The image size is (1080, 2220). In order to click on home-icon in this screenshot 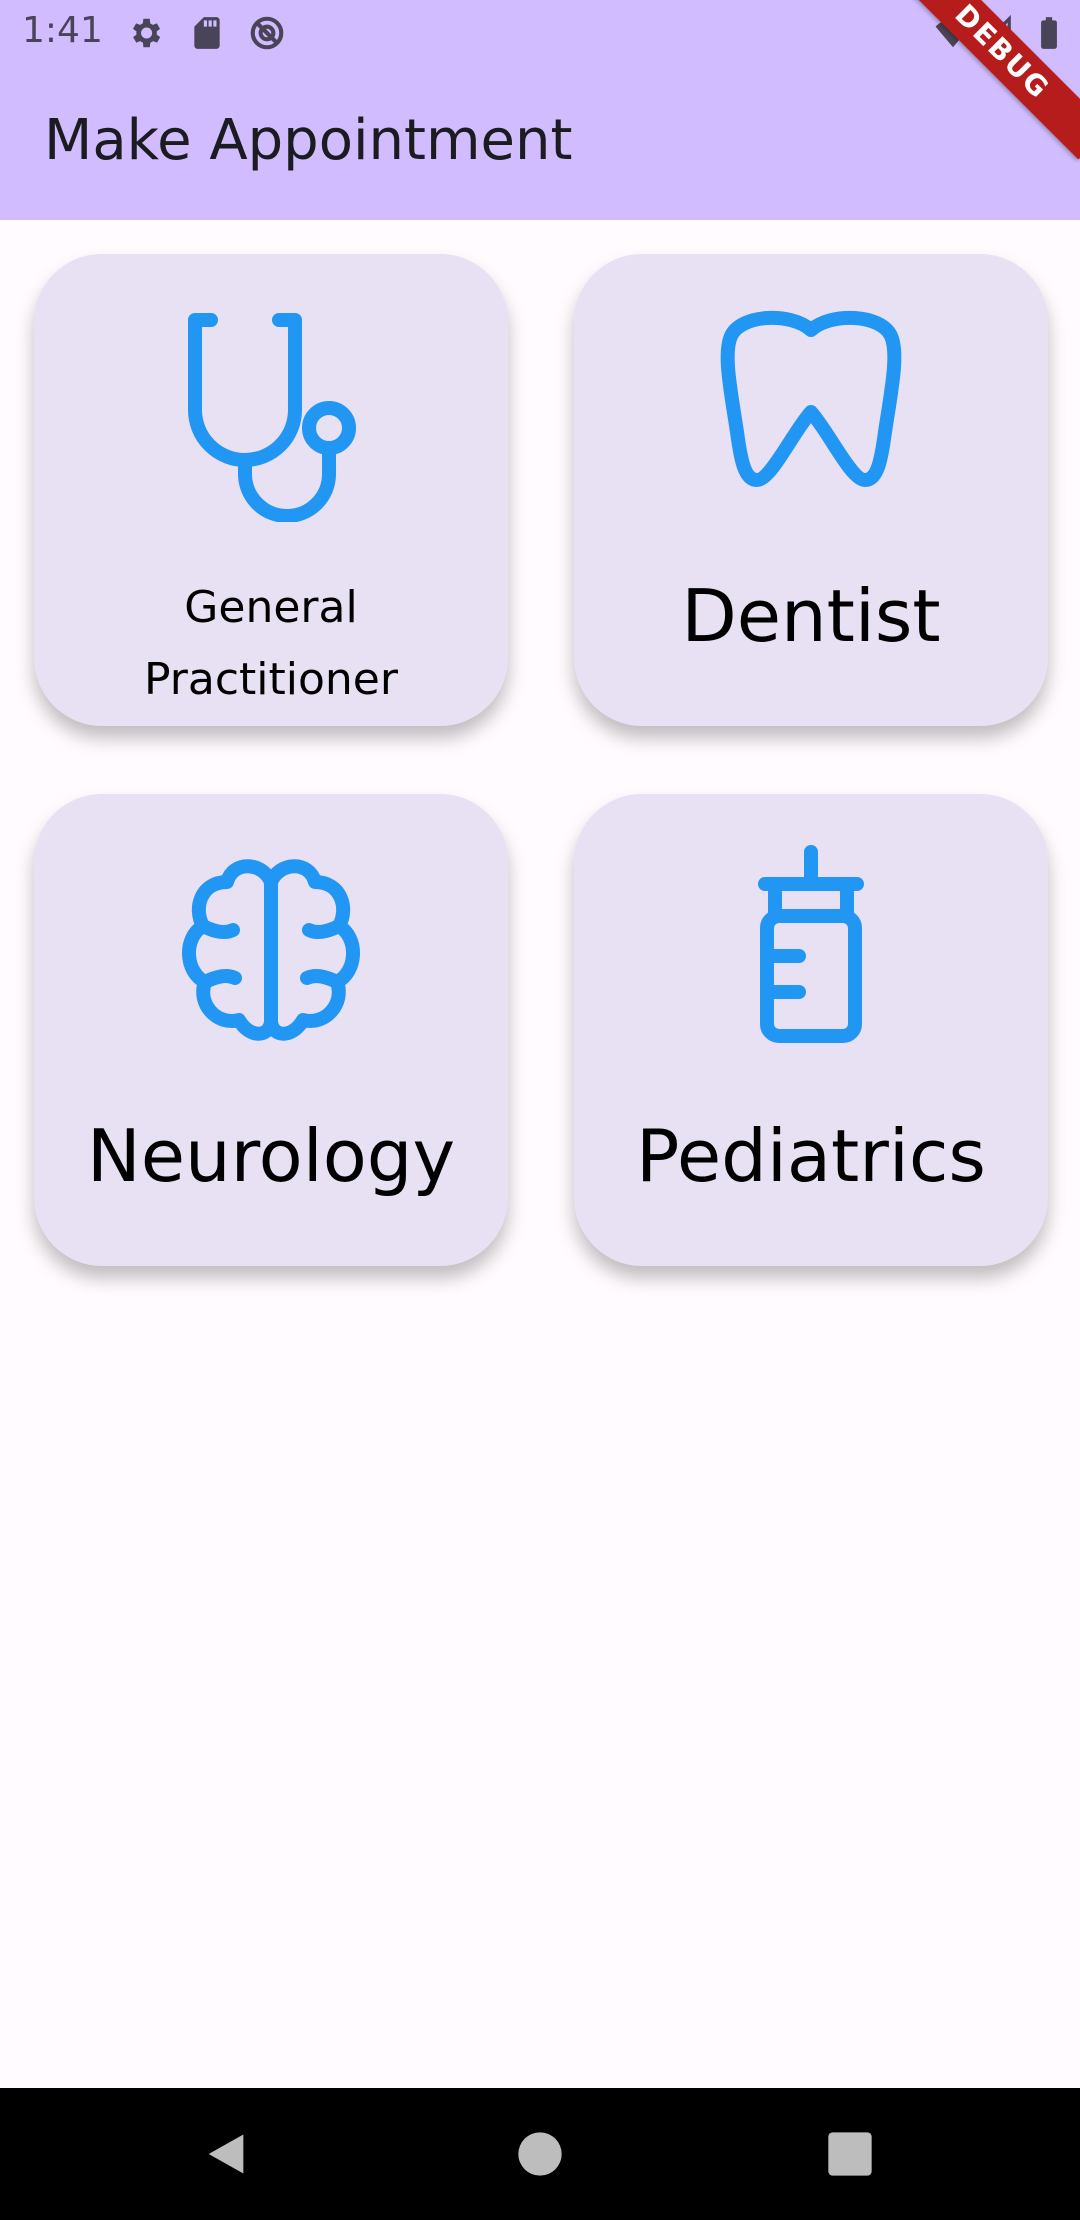, I will do `click(540, 2154)`.